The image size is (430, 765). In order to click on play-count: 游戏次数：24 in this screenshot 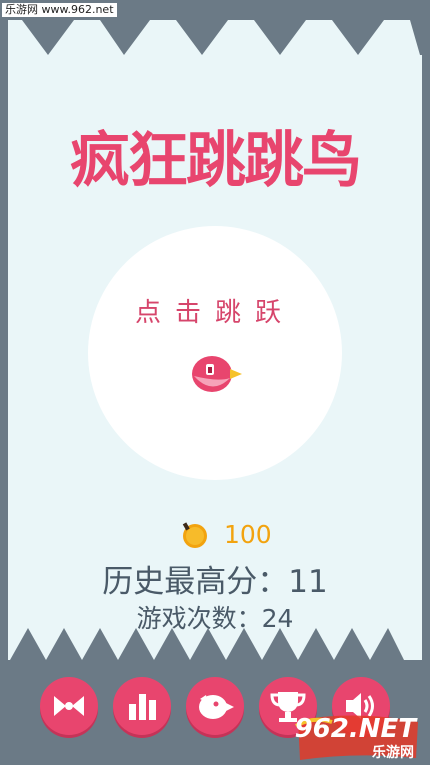, I will do `click(215, 618)`.